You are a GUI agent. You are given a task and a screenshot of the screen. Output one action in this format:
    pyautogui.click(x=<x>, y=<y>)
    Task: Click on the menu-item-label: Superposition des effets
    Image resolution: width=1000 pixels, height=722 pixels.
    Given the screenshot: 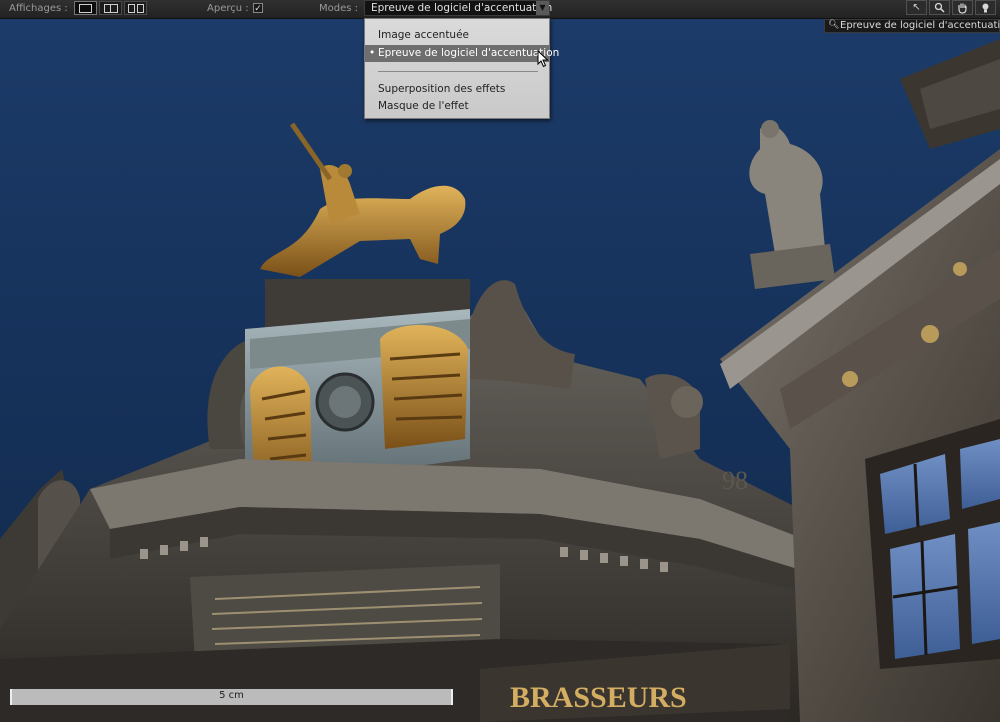 What is the action you would take?
    pyautogui.click(x=442, y=89)
    